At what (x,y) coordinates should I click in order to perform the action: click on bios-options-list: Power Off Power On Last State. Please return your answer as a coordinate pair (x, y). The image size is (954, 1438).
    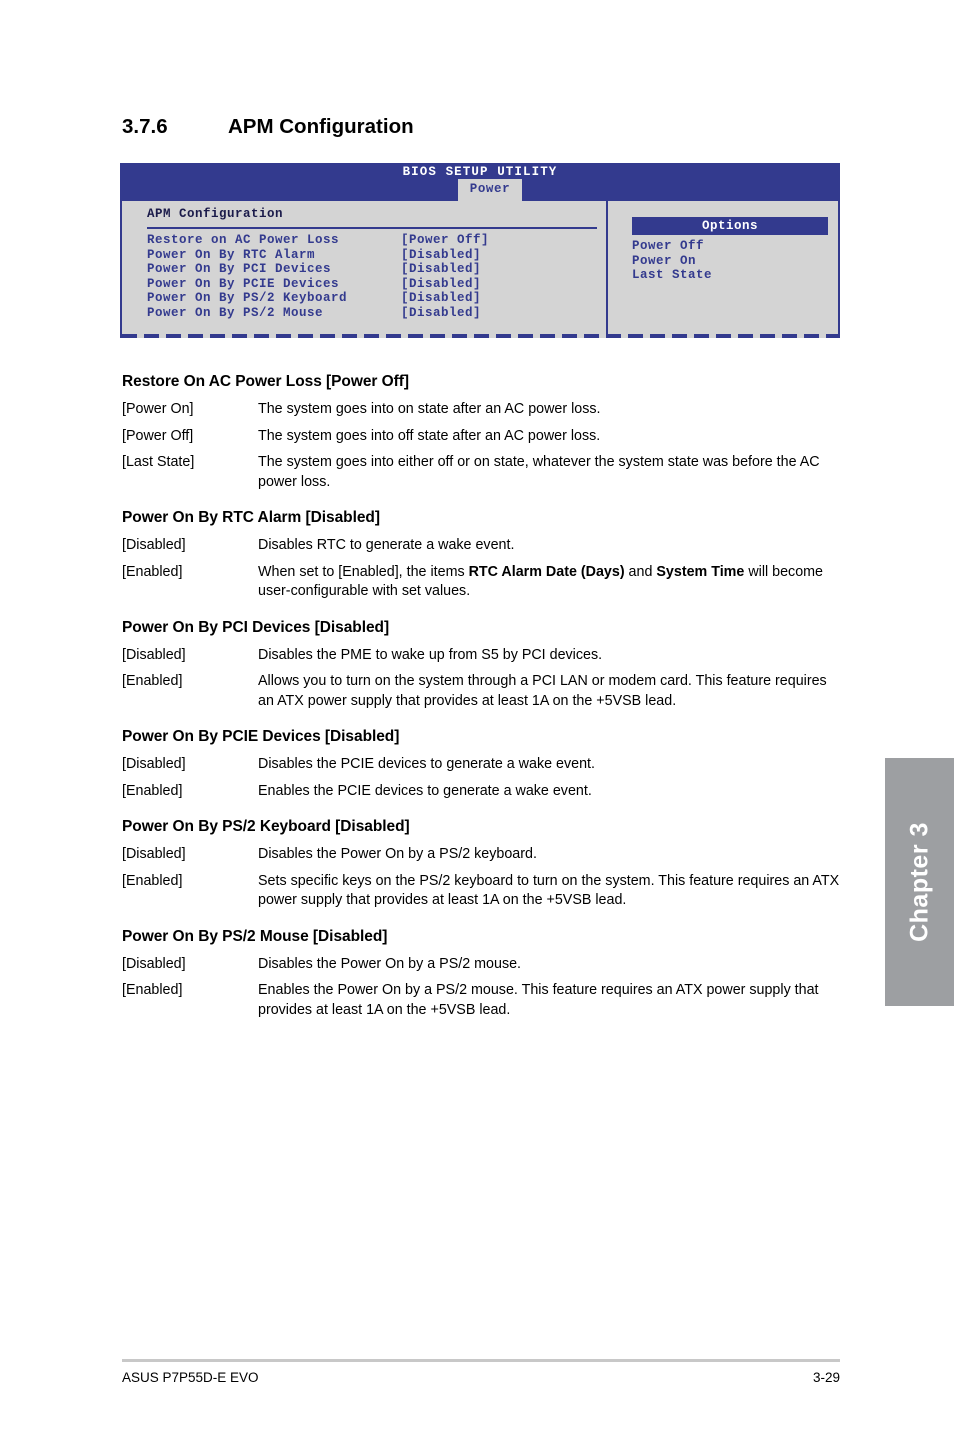
    Looking at the image, I should click on (672, 261).